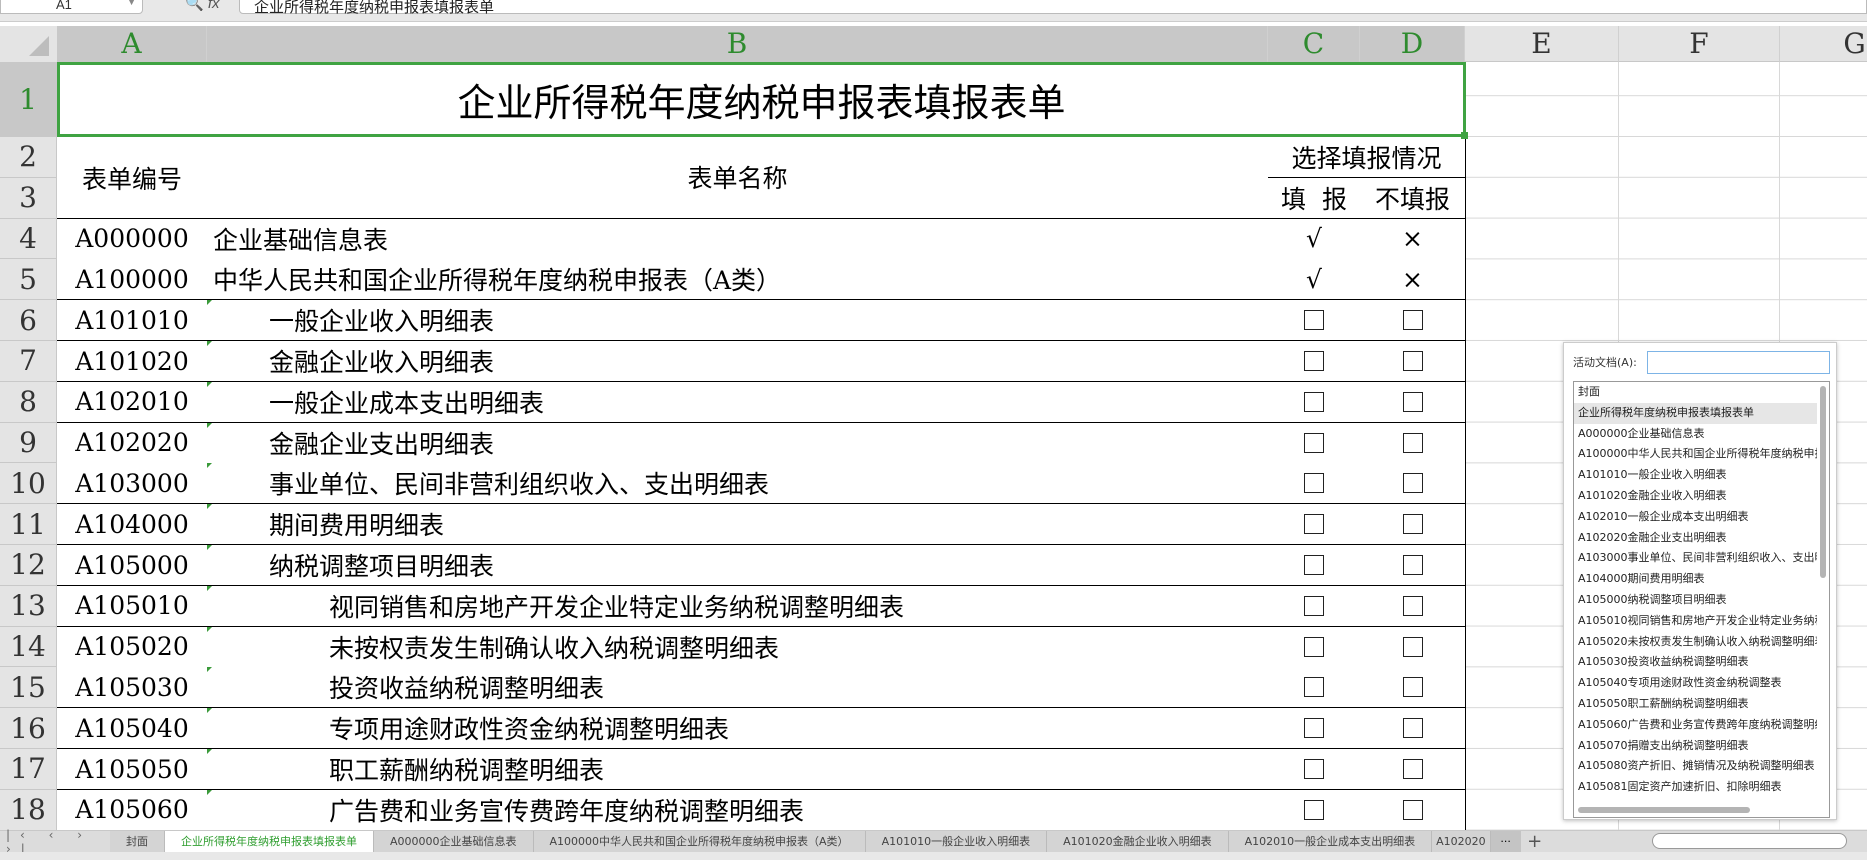  Describe the element at coordinates (1695, 766) in the screenshot. I see `document-list-item: A105080资产折旧、摊销情况及纳税调整明细表` at that location.